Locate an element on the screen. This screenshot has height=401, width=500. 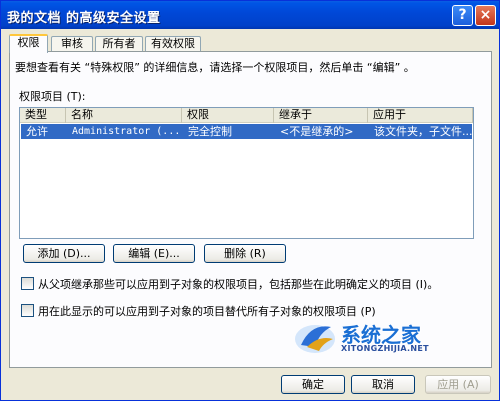
close-button: × is located at coordinates (485, 15).